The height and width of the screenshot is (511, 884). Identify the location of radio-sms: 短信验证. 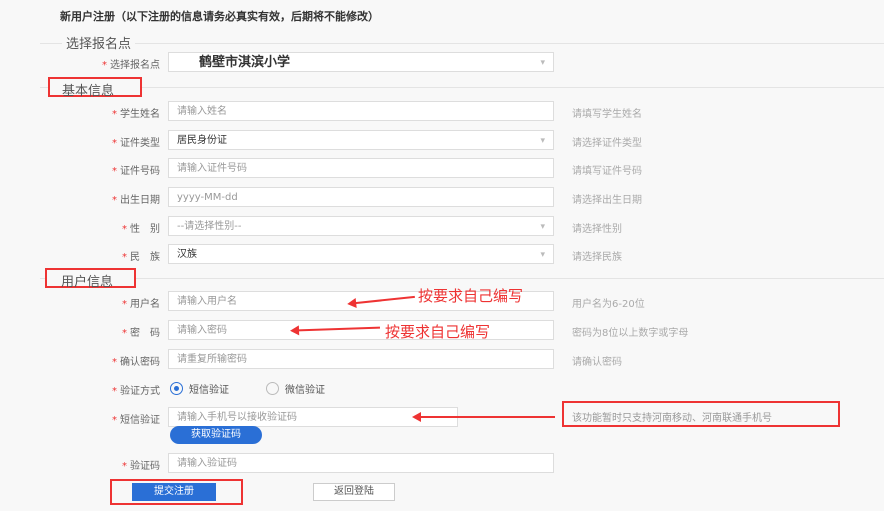
(199, 388).